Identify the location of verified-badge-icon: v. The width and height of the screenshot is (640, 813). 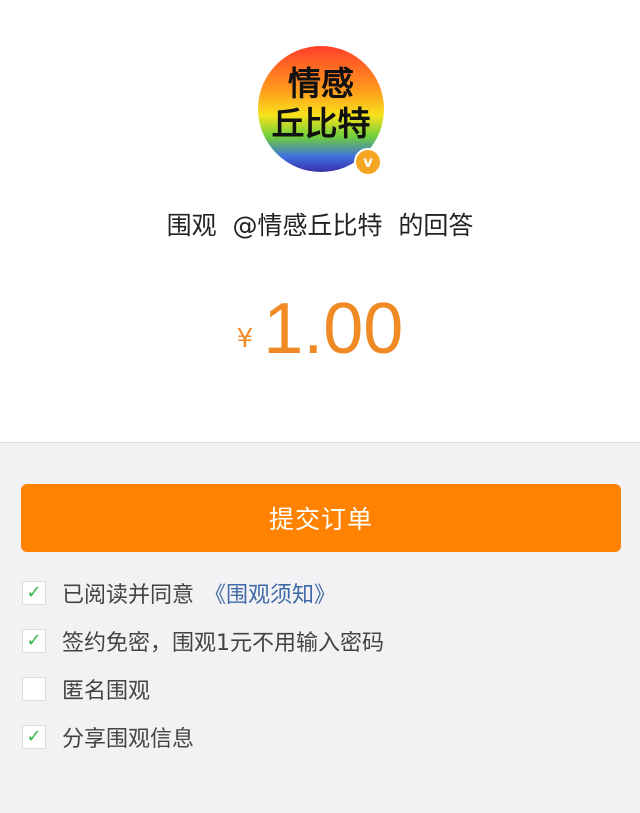
(368, 162).